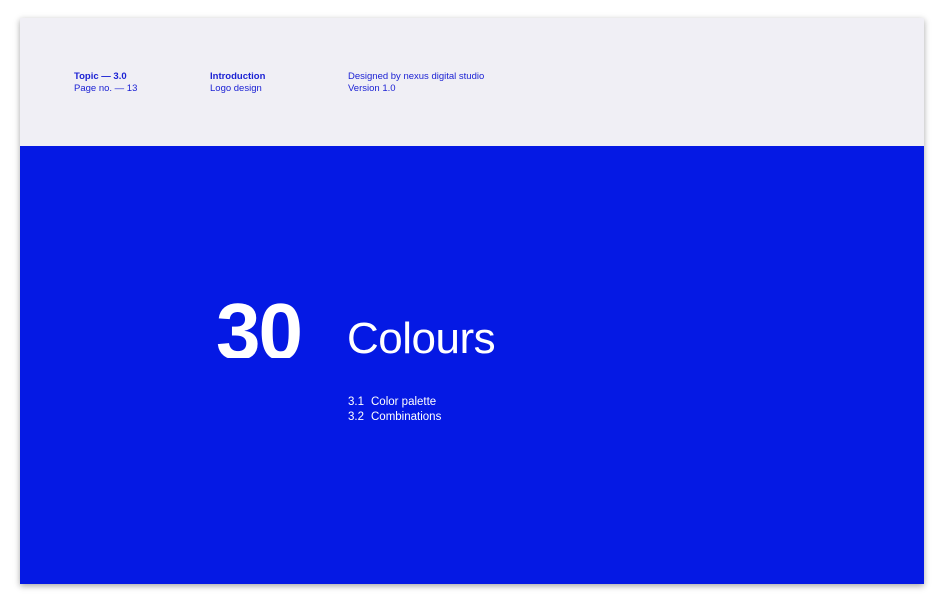 This screenshot has height=605, width=944. I want to click on page-number-label: Page no. — 13, so click(106, 88).